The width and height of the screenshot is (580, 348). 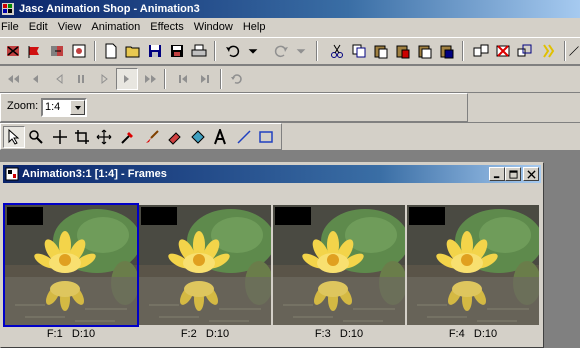 I want to click on play-forward-icon, so click(x=105, y=79).